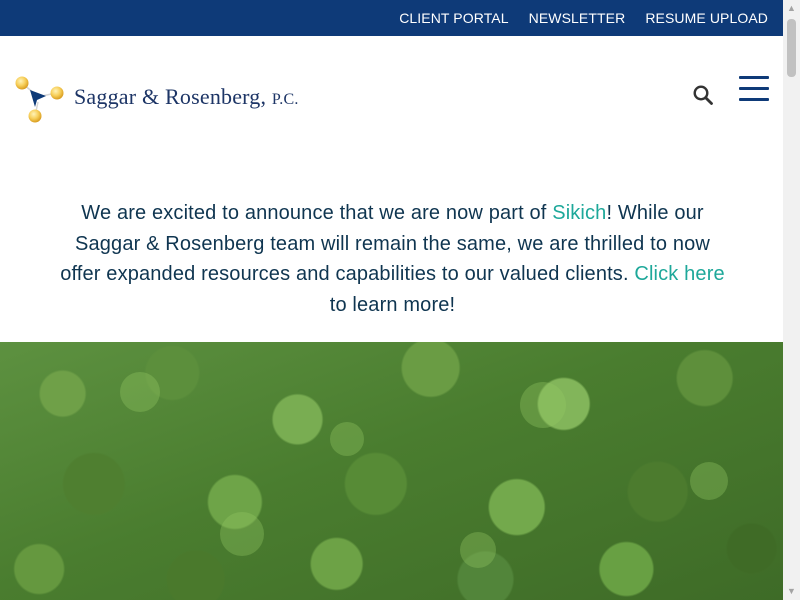 Image resolution: width=800 pixels, height=600 pixels. I want to click on hamburger-menu-icon, so click(754, 77).